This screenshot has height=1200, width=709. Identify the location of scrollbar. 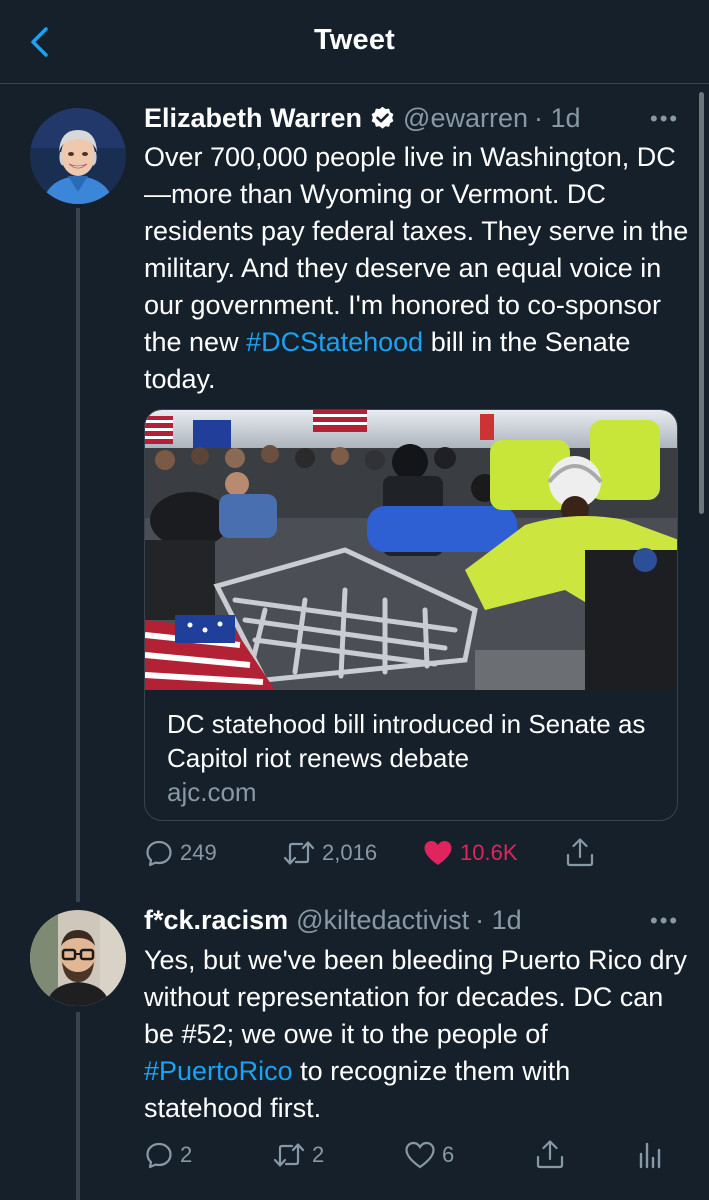
(701, 303).